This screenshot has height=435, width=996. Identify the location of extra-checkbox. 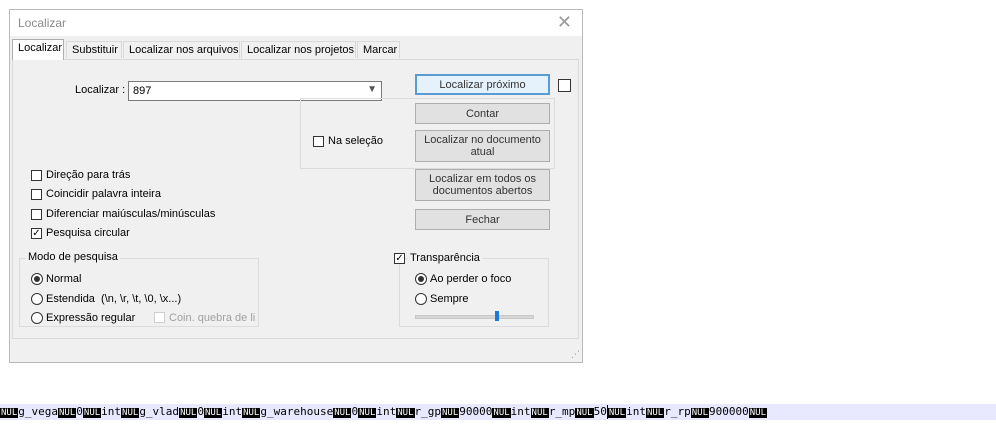
(564, 85).